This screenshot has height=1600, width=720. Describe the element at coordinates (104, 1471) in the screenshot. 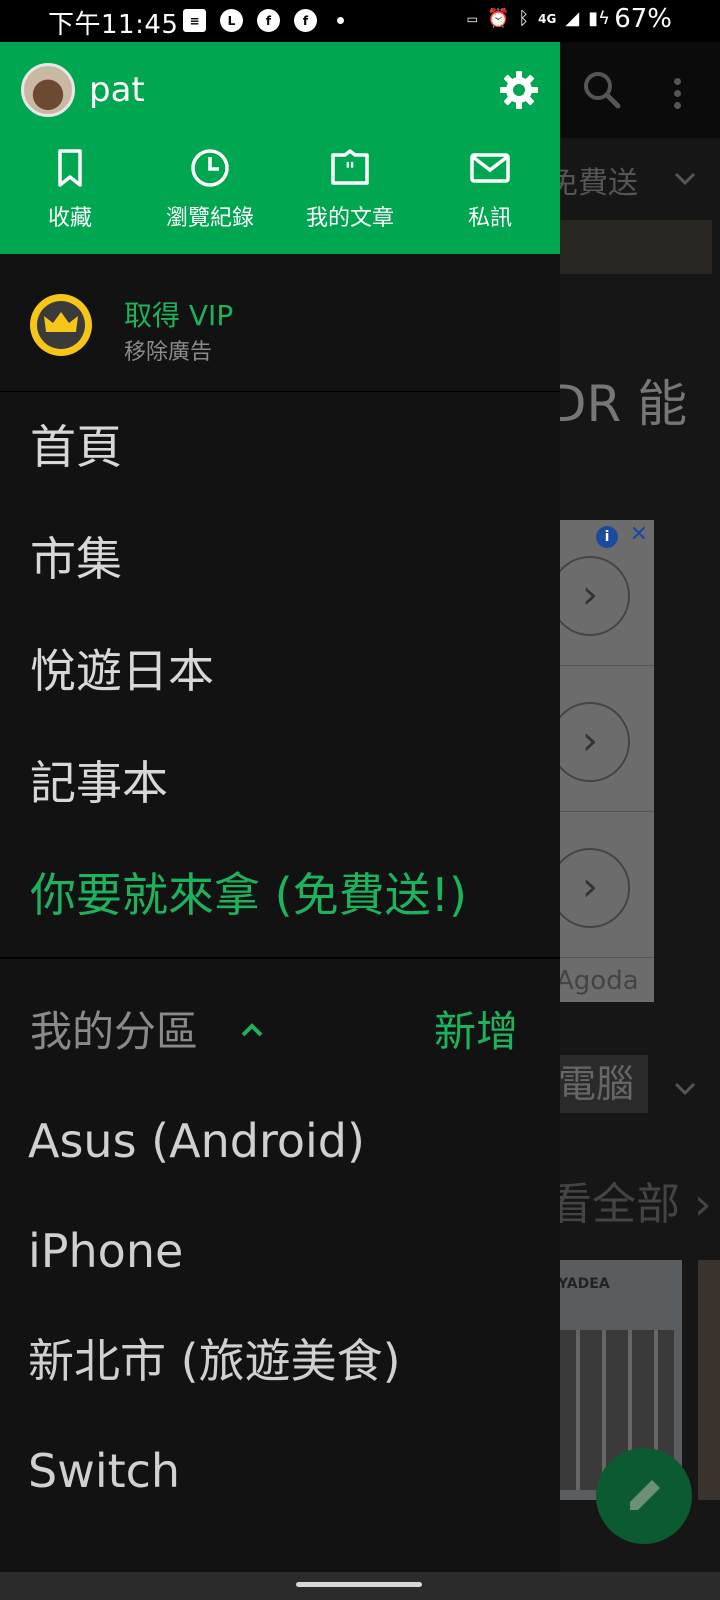

I see `section-item-label: Switch` at that location.